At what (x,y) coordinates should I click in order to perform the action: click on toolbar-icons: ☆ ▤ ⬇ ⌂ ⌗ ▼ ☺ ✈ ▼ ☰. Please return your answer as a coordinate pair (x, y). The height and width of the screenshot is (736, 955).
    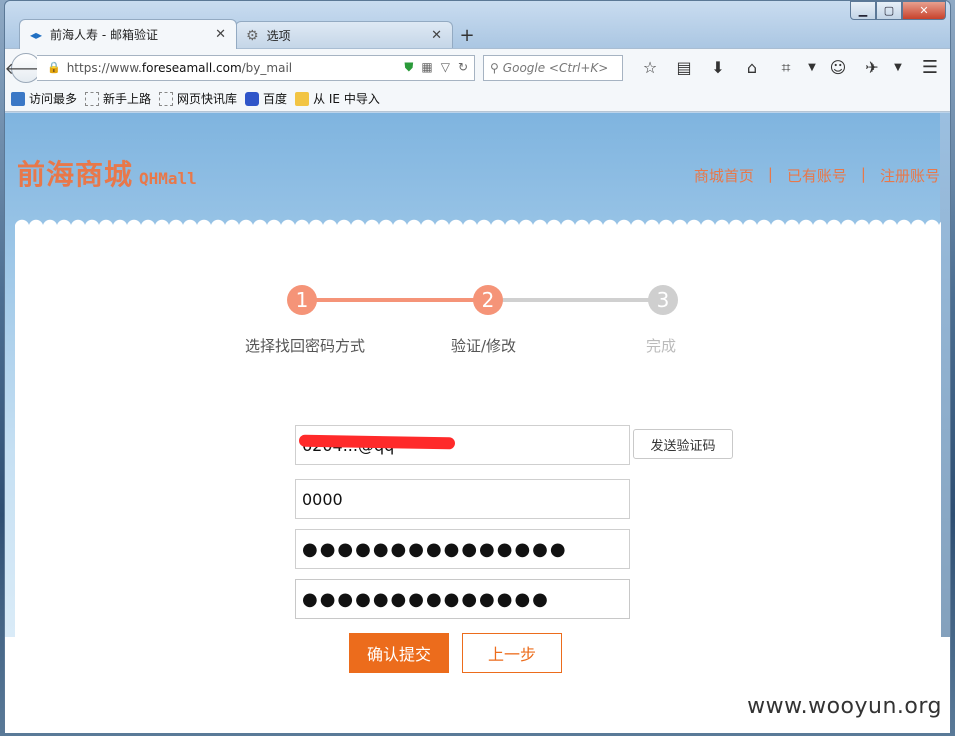
    Looking at the image, I should click on (790, 68).